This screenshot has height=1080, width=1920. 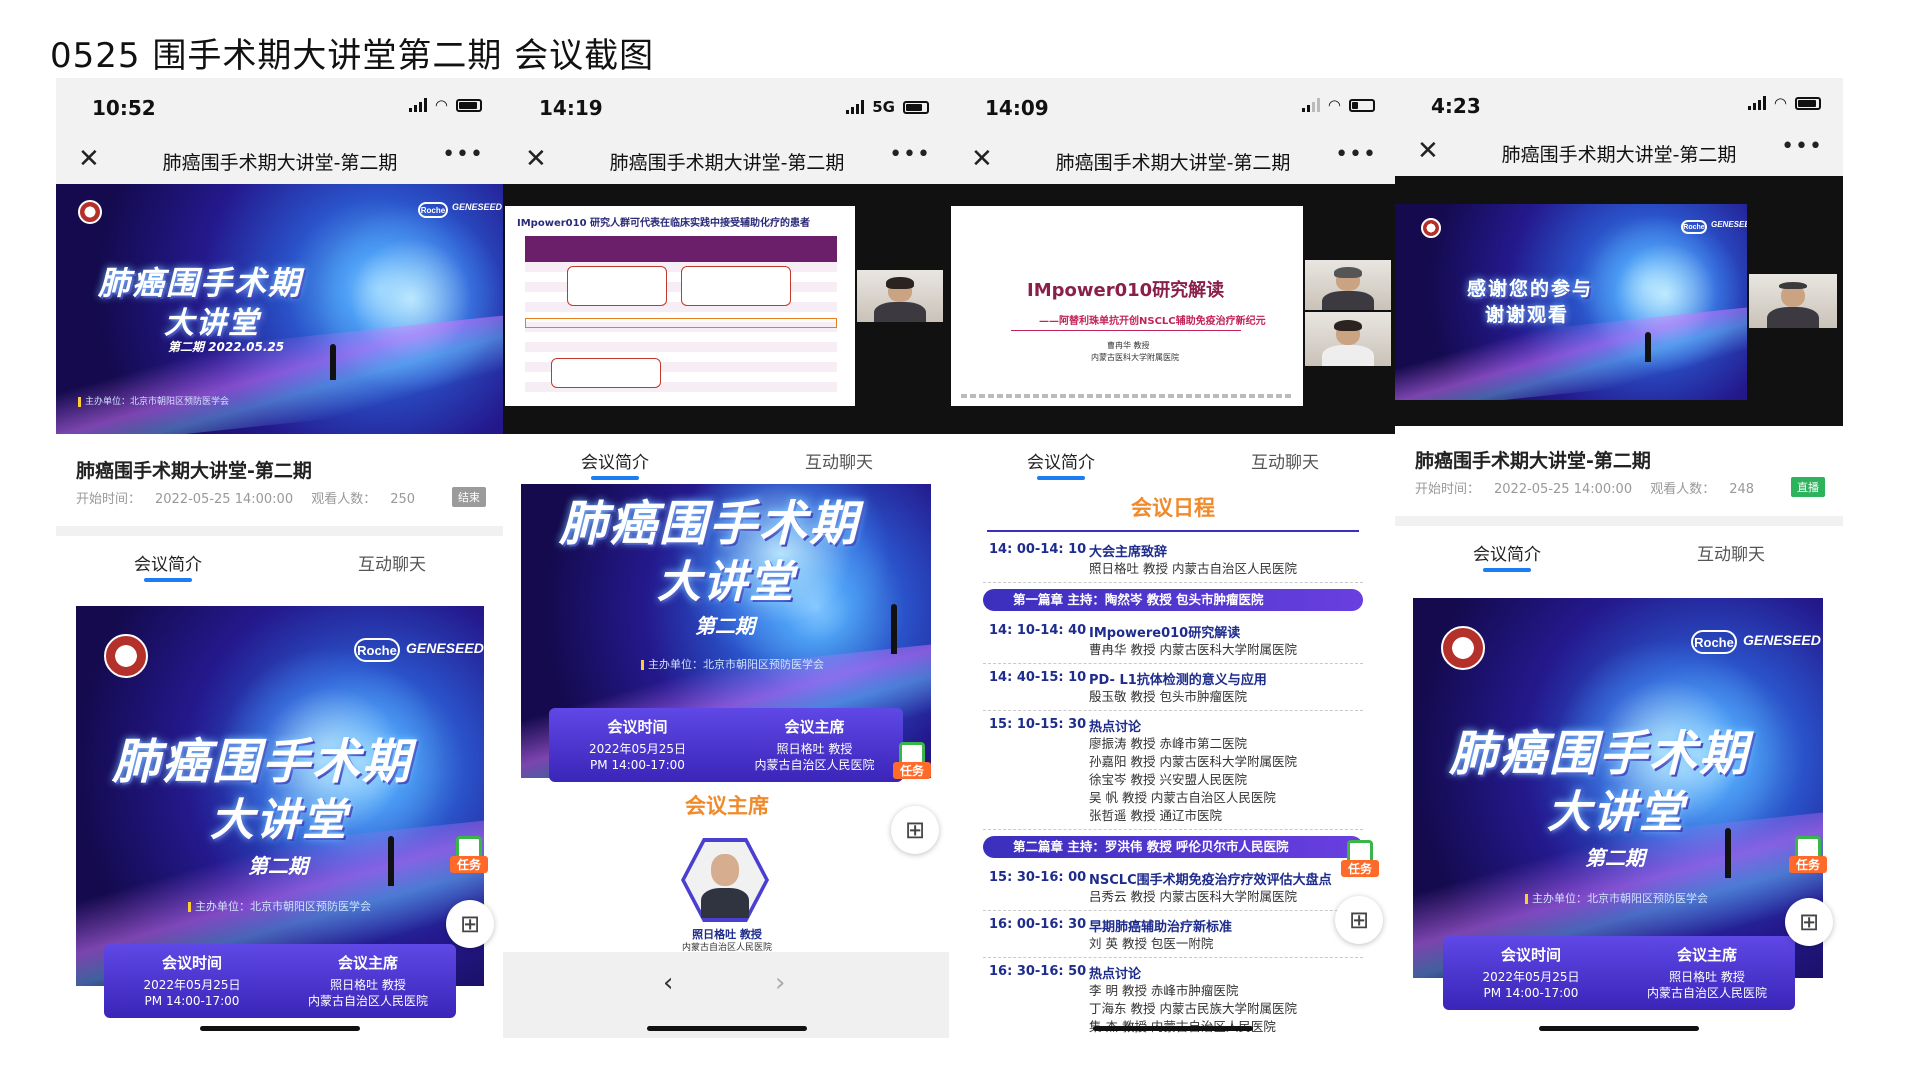 I want to click on grid-icon: ⊞, so click(x=1809, y=922).